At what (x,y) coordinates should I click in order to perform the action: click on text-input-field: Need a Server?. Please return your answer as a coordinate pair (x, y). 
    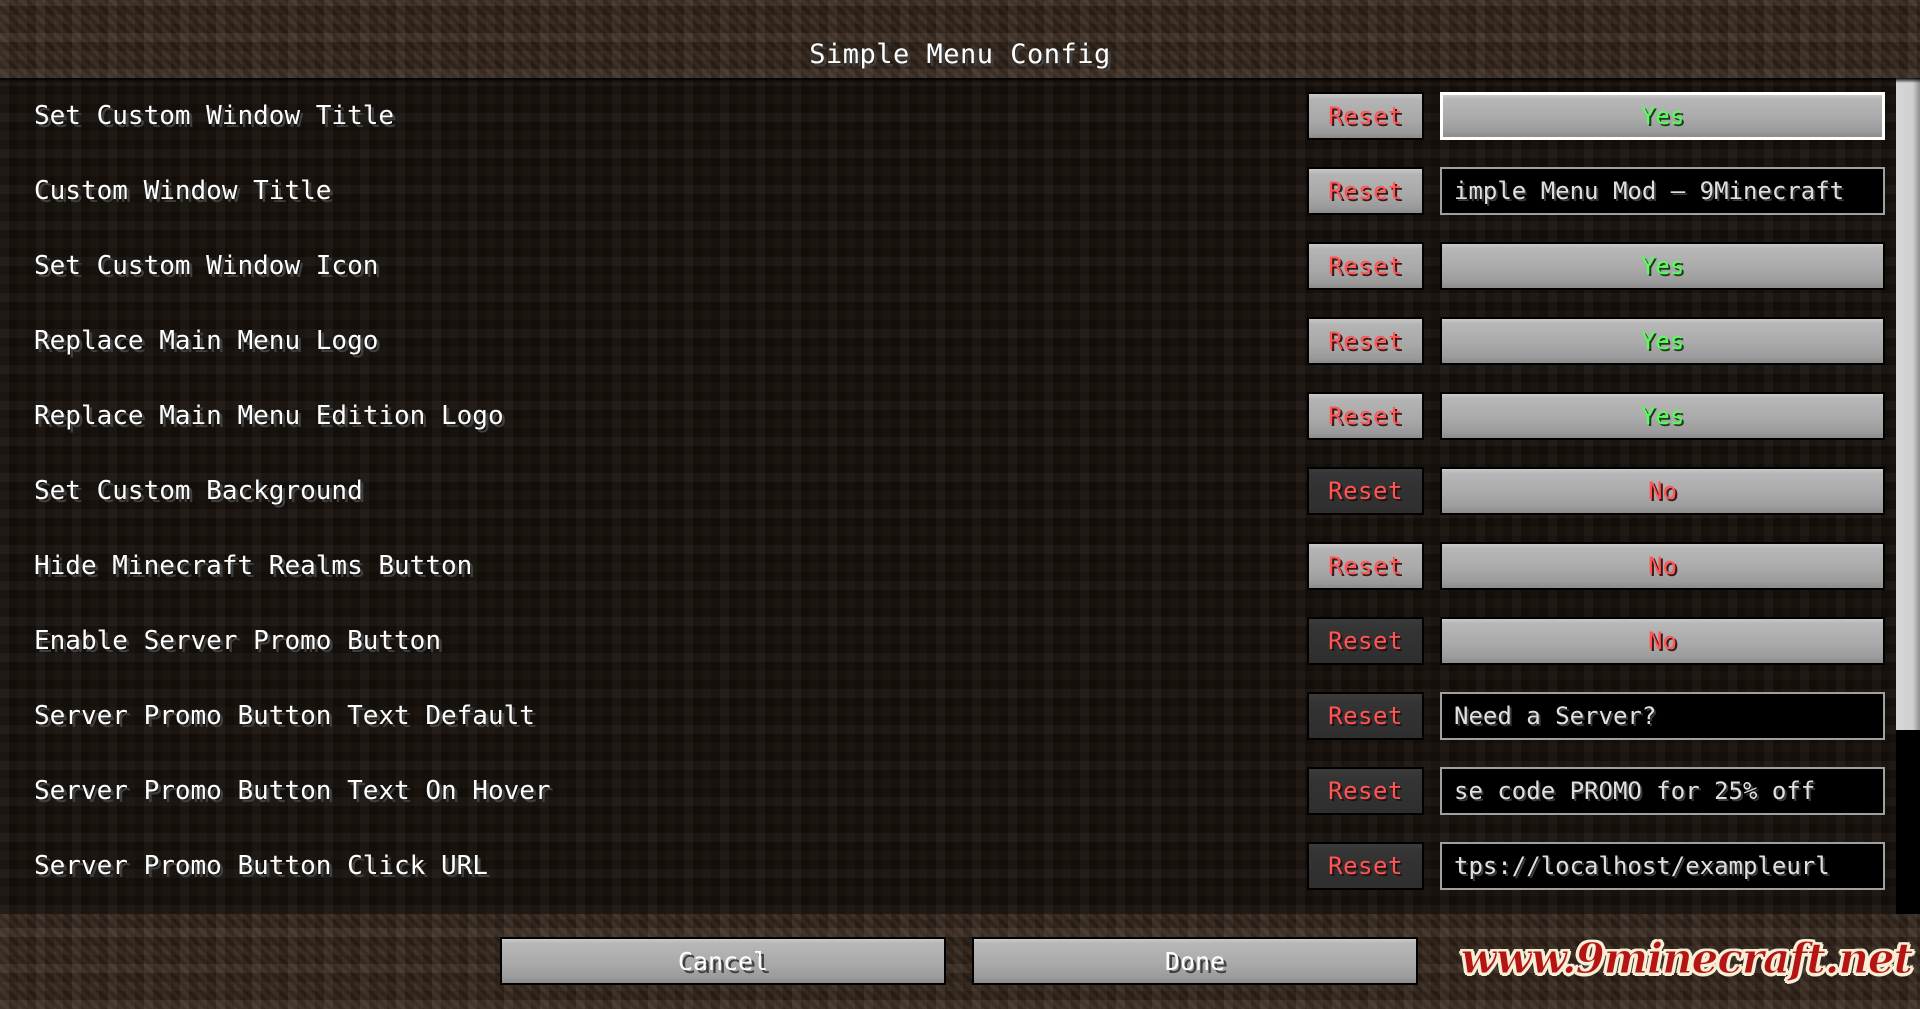
    Looking at the image, I should click on (1662, 715).